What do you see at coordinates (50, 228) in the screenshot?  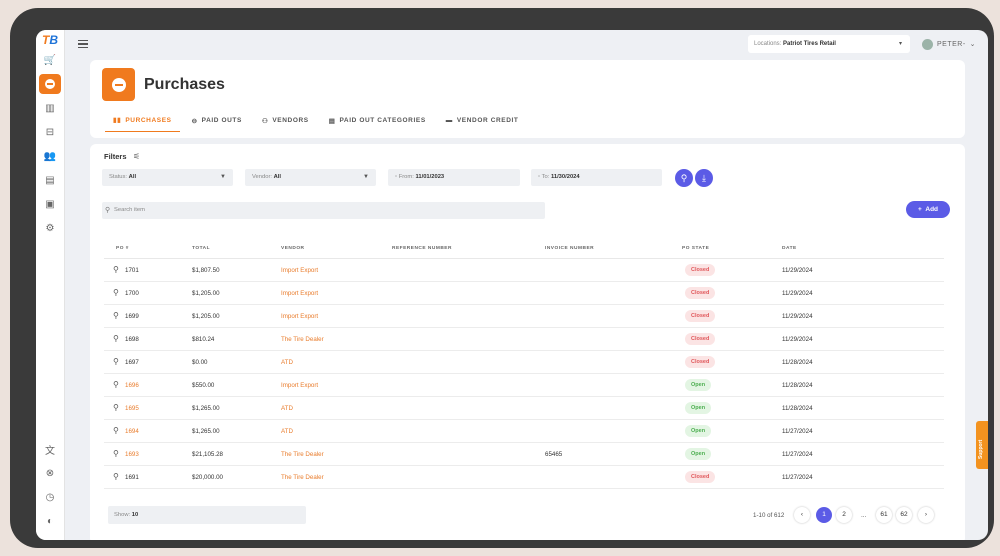 I see `settings-icon: ⚙` at bounding box center [50, 228].